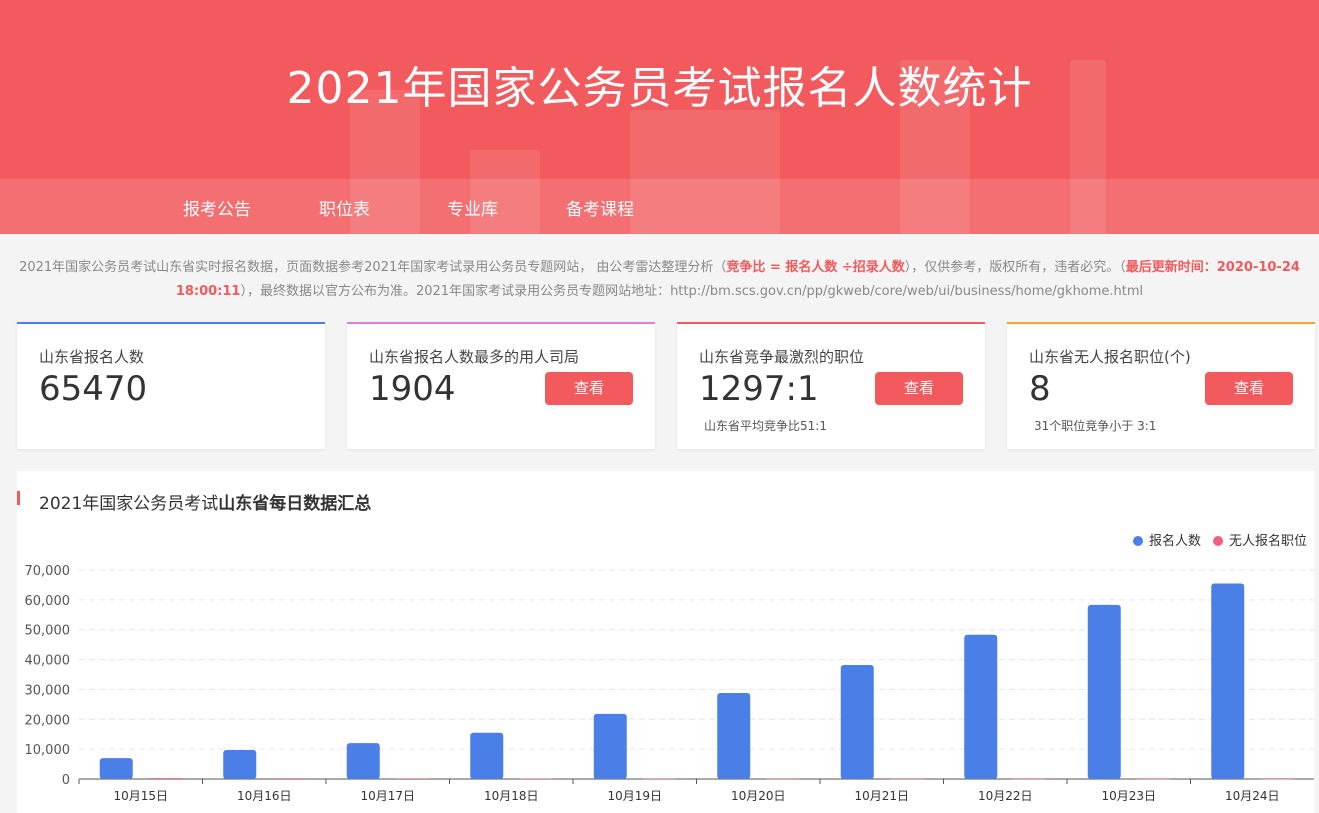 The image size is (1319, 813). I want to click on x-tick-label: 10月20日, so click(758, 796).